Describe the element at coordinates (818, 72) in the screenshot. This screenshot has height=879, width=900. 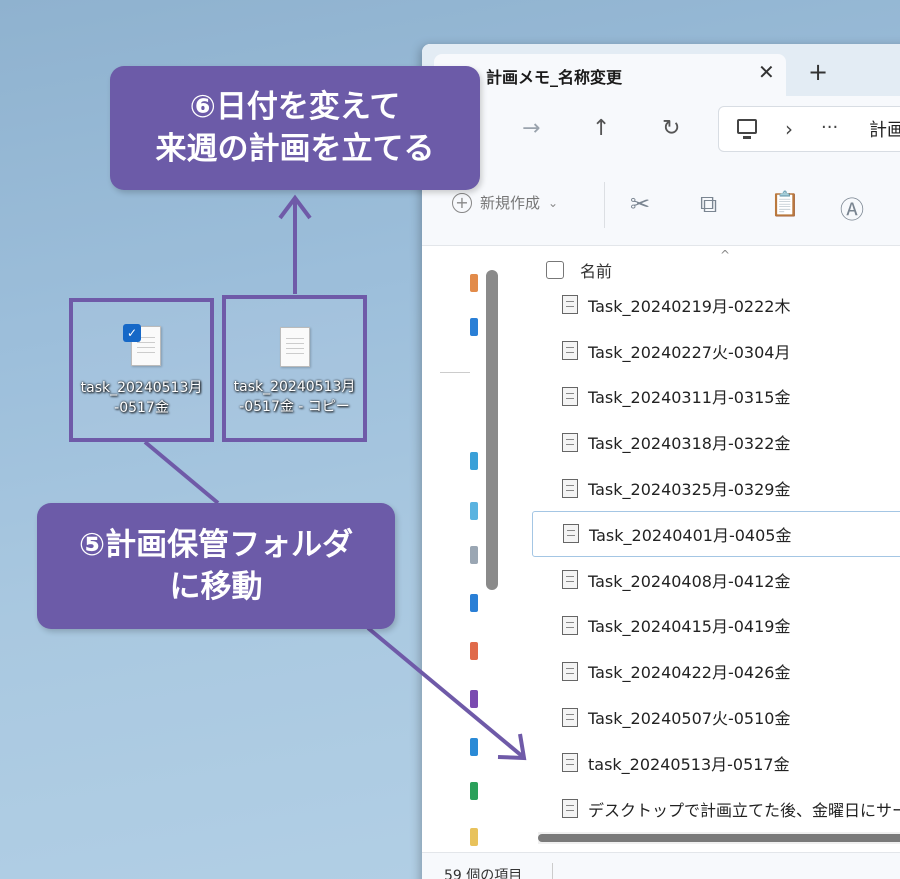
I see `new-tab-button: +` at that location.